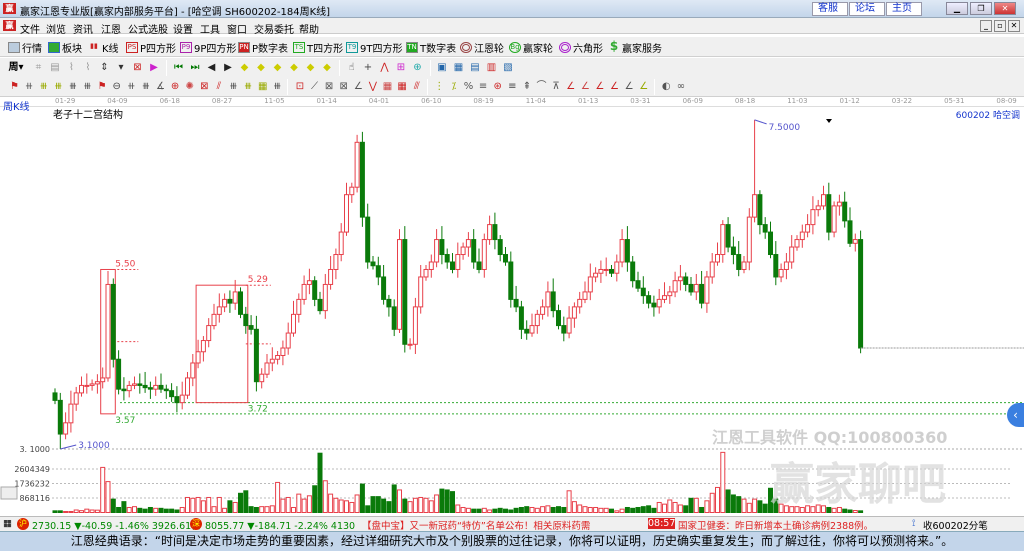  What do you see at coordinates (614, 86) in the screenshot?
I see `tool-button-42: ∠` at bounding box center [614, 86].